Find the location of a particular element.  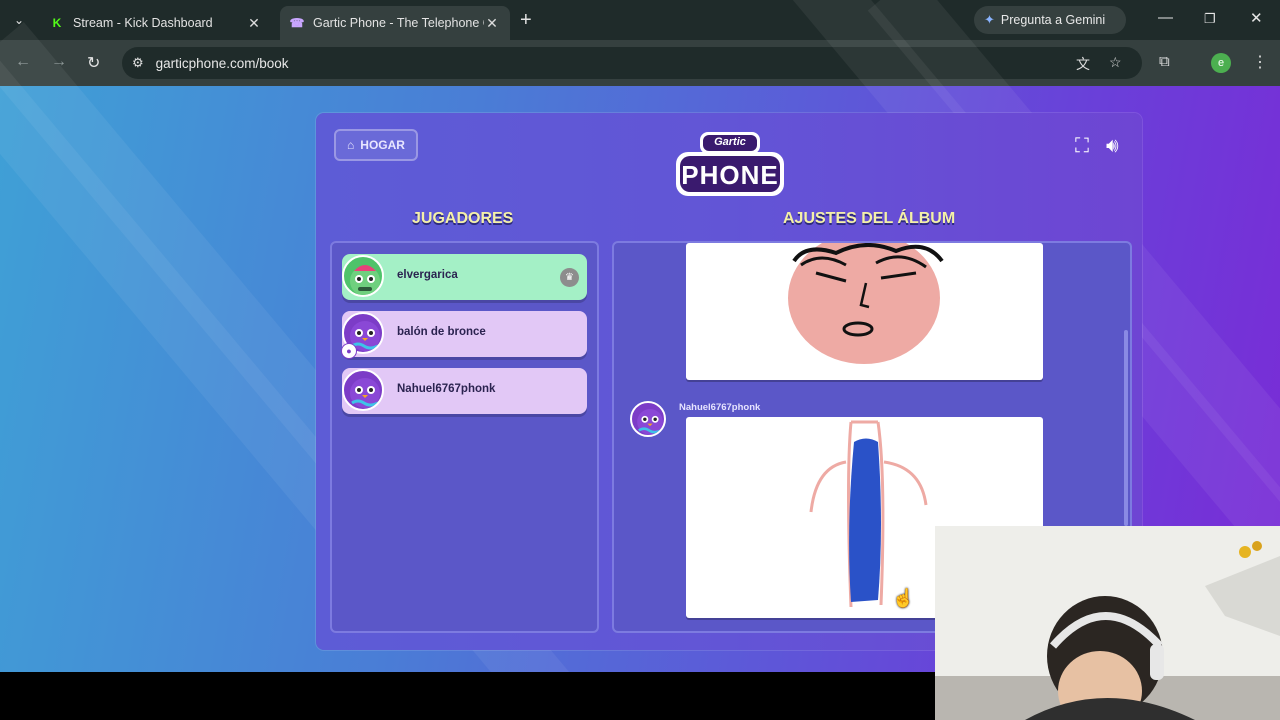

volume-icon: 🔊︎ is located at coordinates (1112, 146).